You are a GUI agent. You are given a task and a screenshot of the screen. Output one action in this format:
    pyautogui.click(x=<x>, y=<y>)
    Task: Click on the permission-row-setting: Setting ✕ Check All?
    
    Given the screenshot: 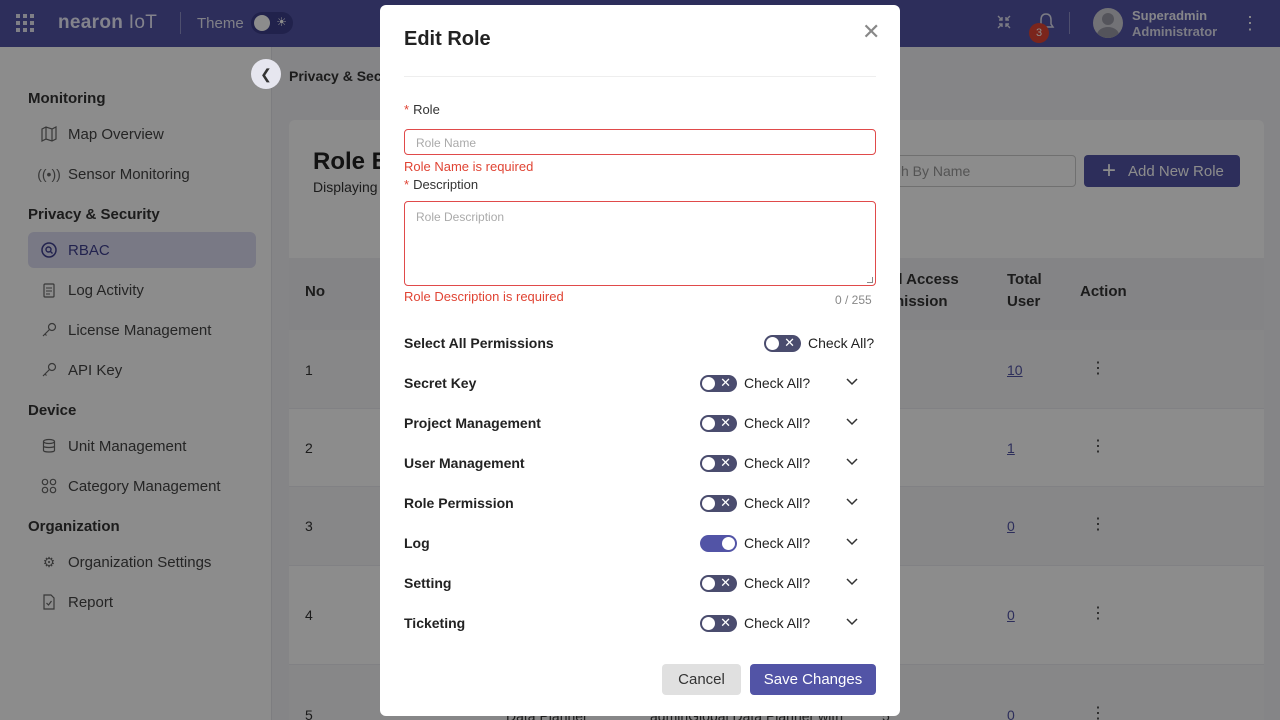 What is the action you would take?
    pyautogui.click(x=640, y=584)
    